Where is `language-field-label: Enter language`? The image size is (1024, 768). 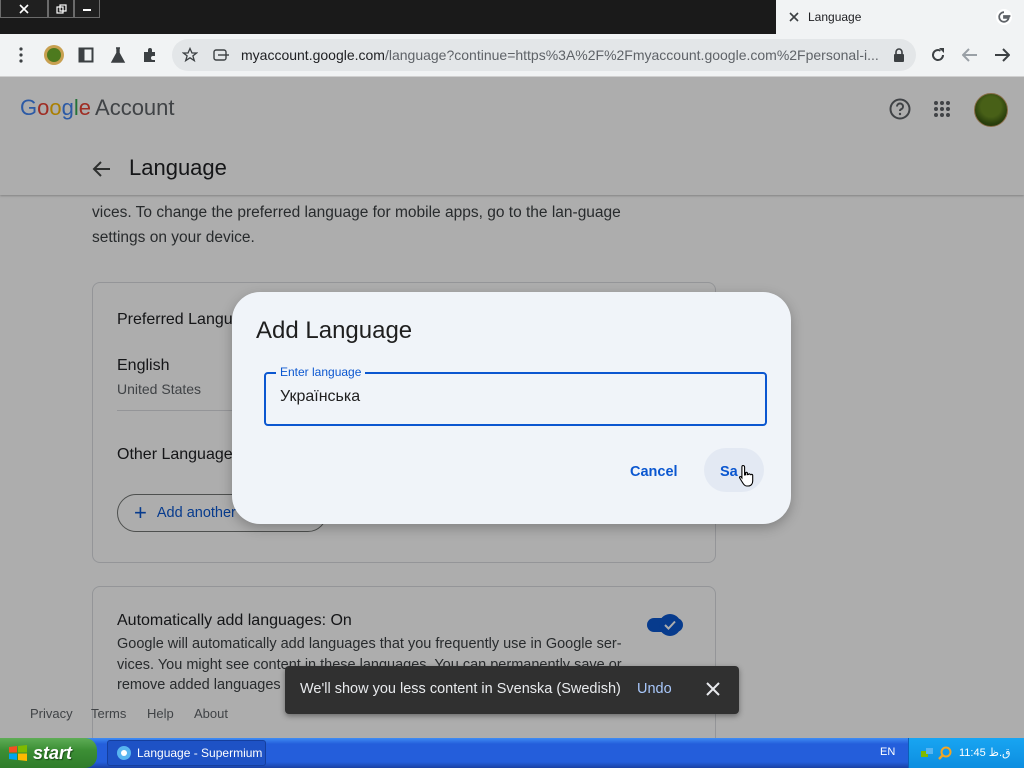 language-field-label: Enter language is located at coordinates (321, 372).